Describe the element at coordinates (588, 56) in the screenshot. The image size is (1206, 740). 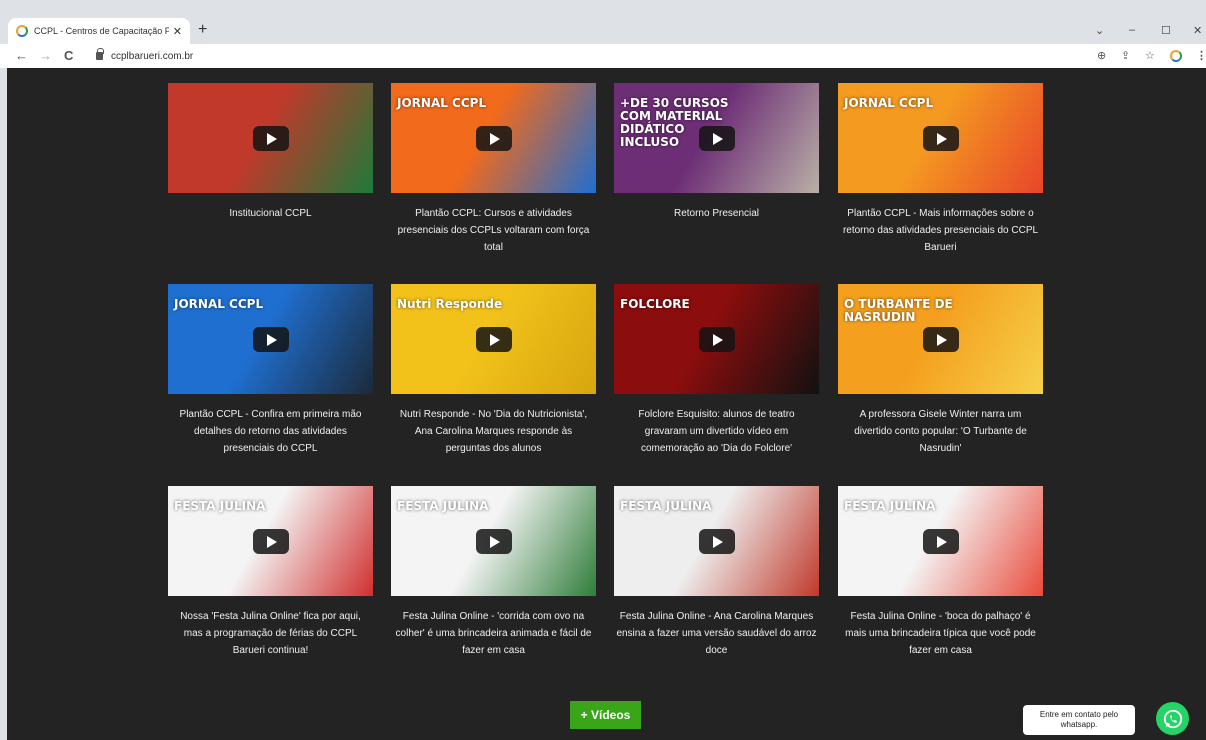
I see `address-bar: ccplbarueri.com.br` at that location.